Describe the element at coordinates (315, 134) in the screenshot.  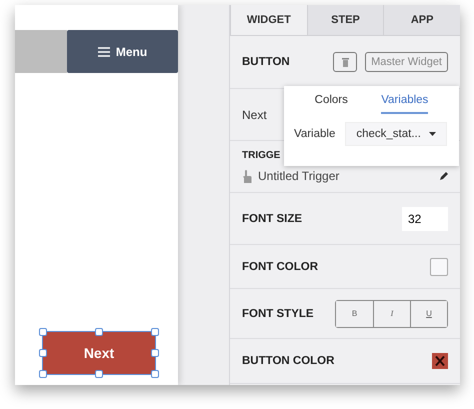
I see `variable-label: Variable` at that location.